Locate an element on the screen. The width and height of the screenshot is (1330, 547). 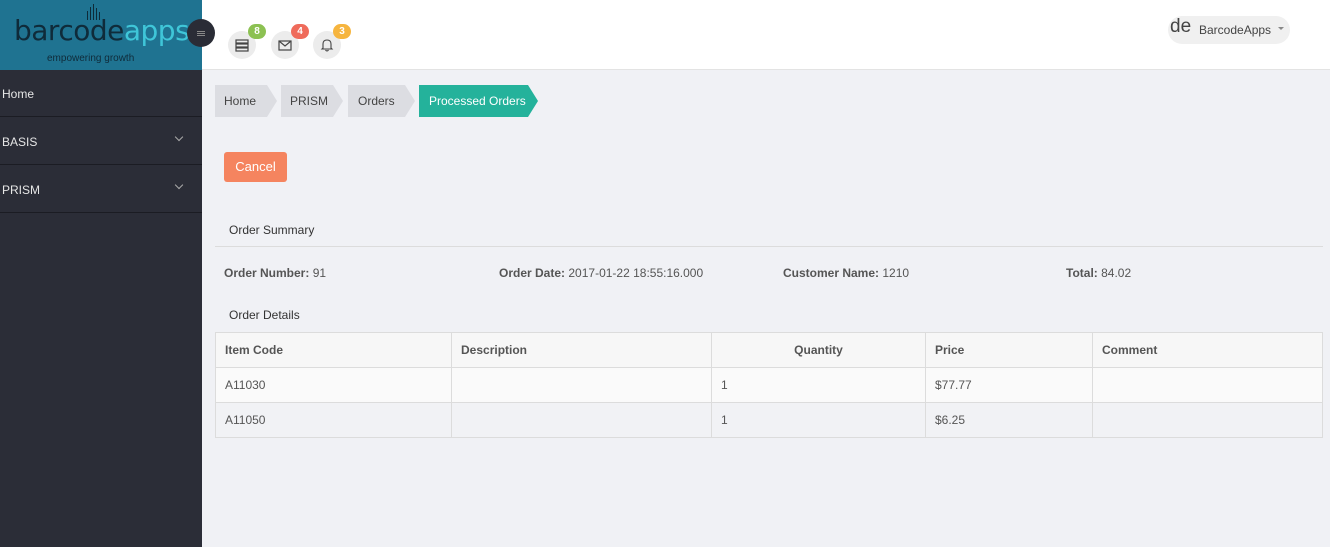
order-date-value: 2017-01-22 18:55:16.000 is located at coordinates (636, 273).